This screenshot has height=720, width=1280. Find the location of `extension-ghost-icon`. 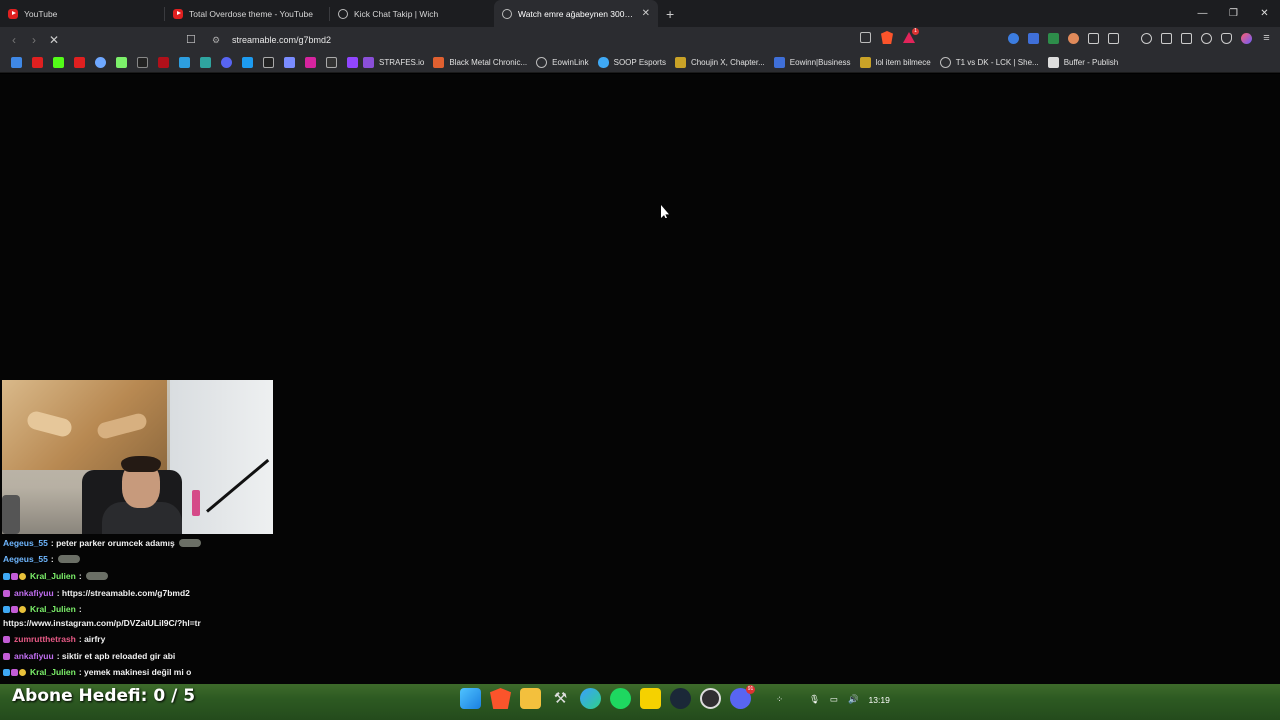

extension-ghost-icon is located at coordinates (1073, 38).